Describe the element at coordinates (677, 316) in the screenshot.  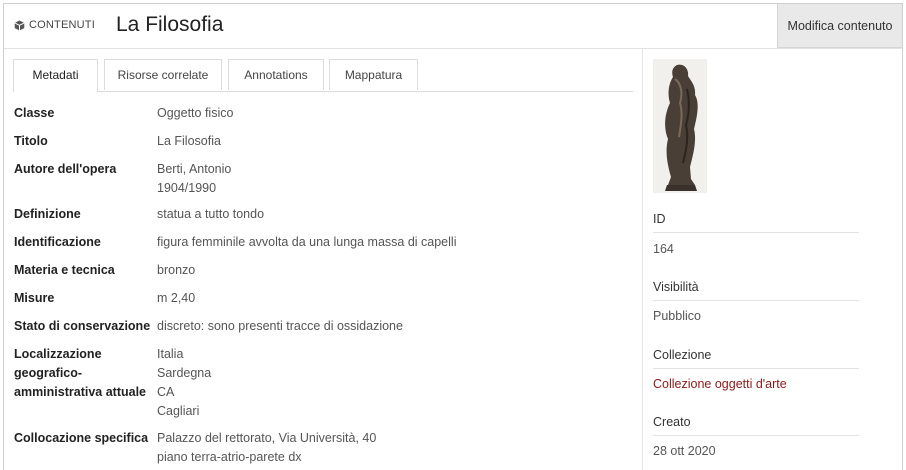
I see `visibility-value: Pubblico` at that location.